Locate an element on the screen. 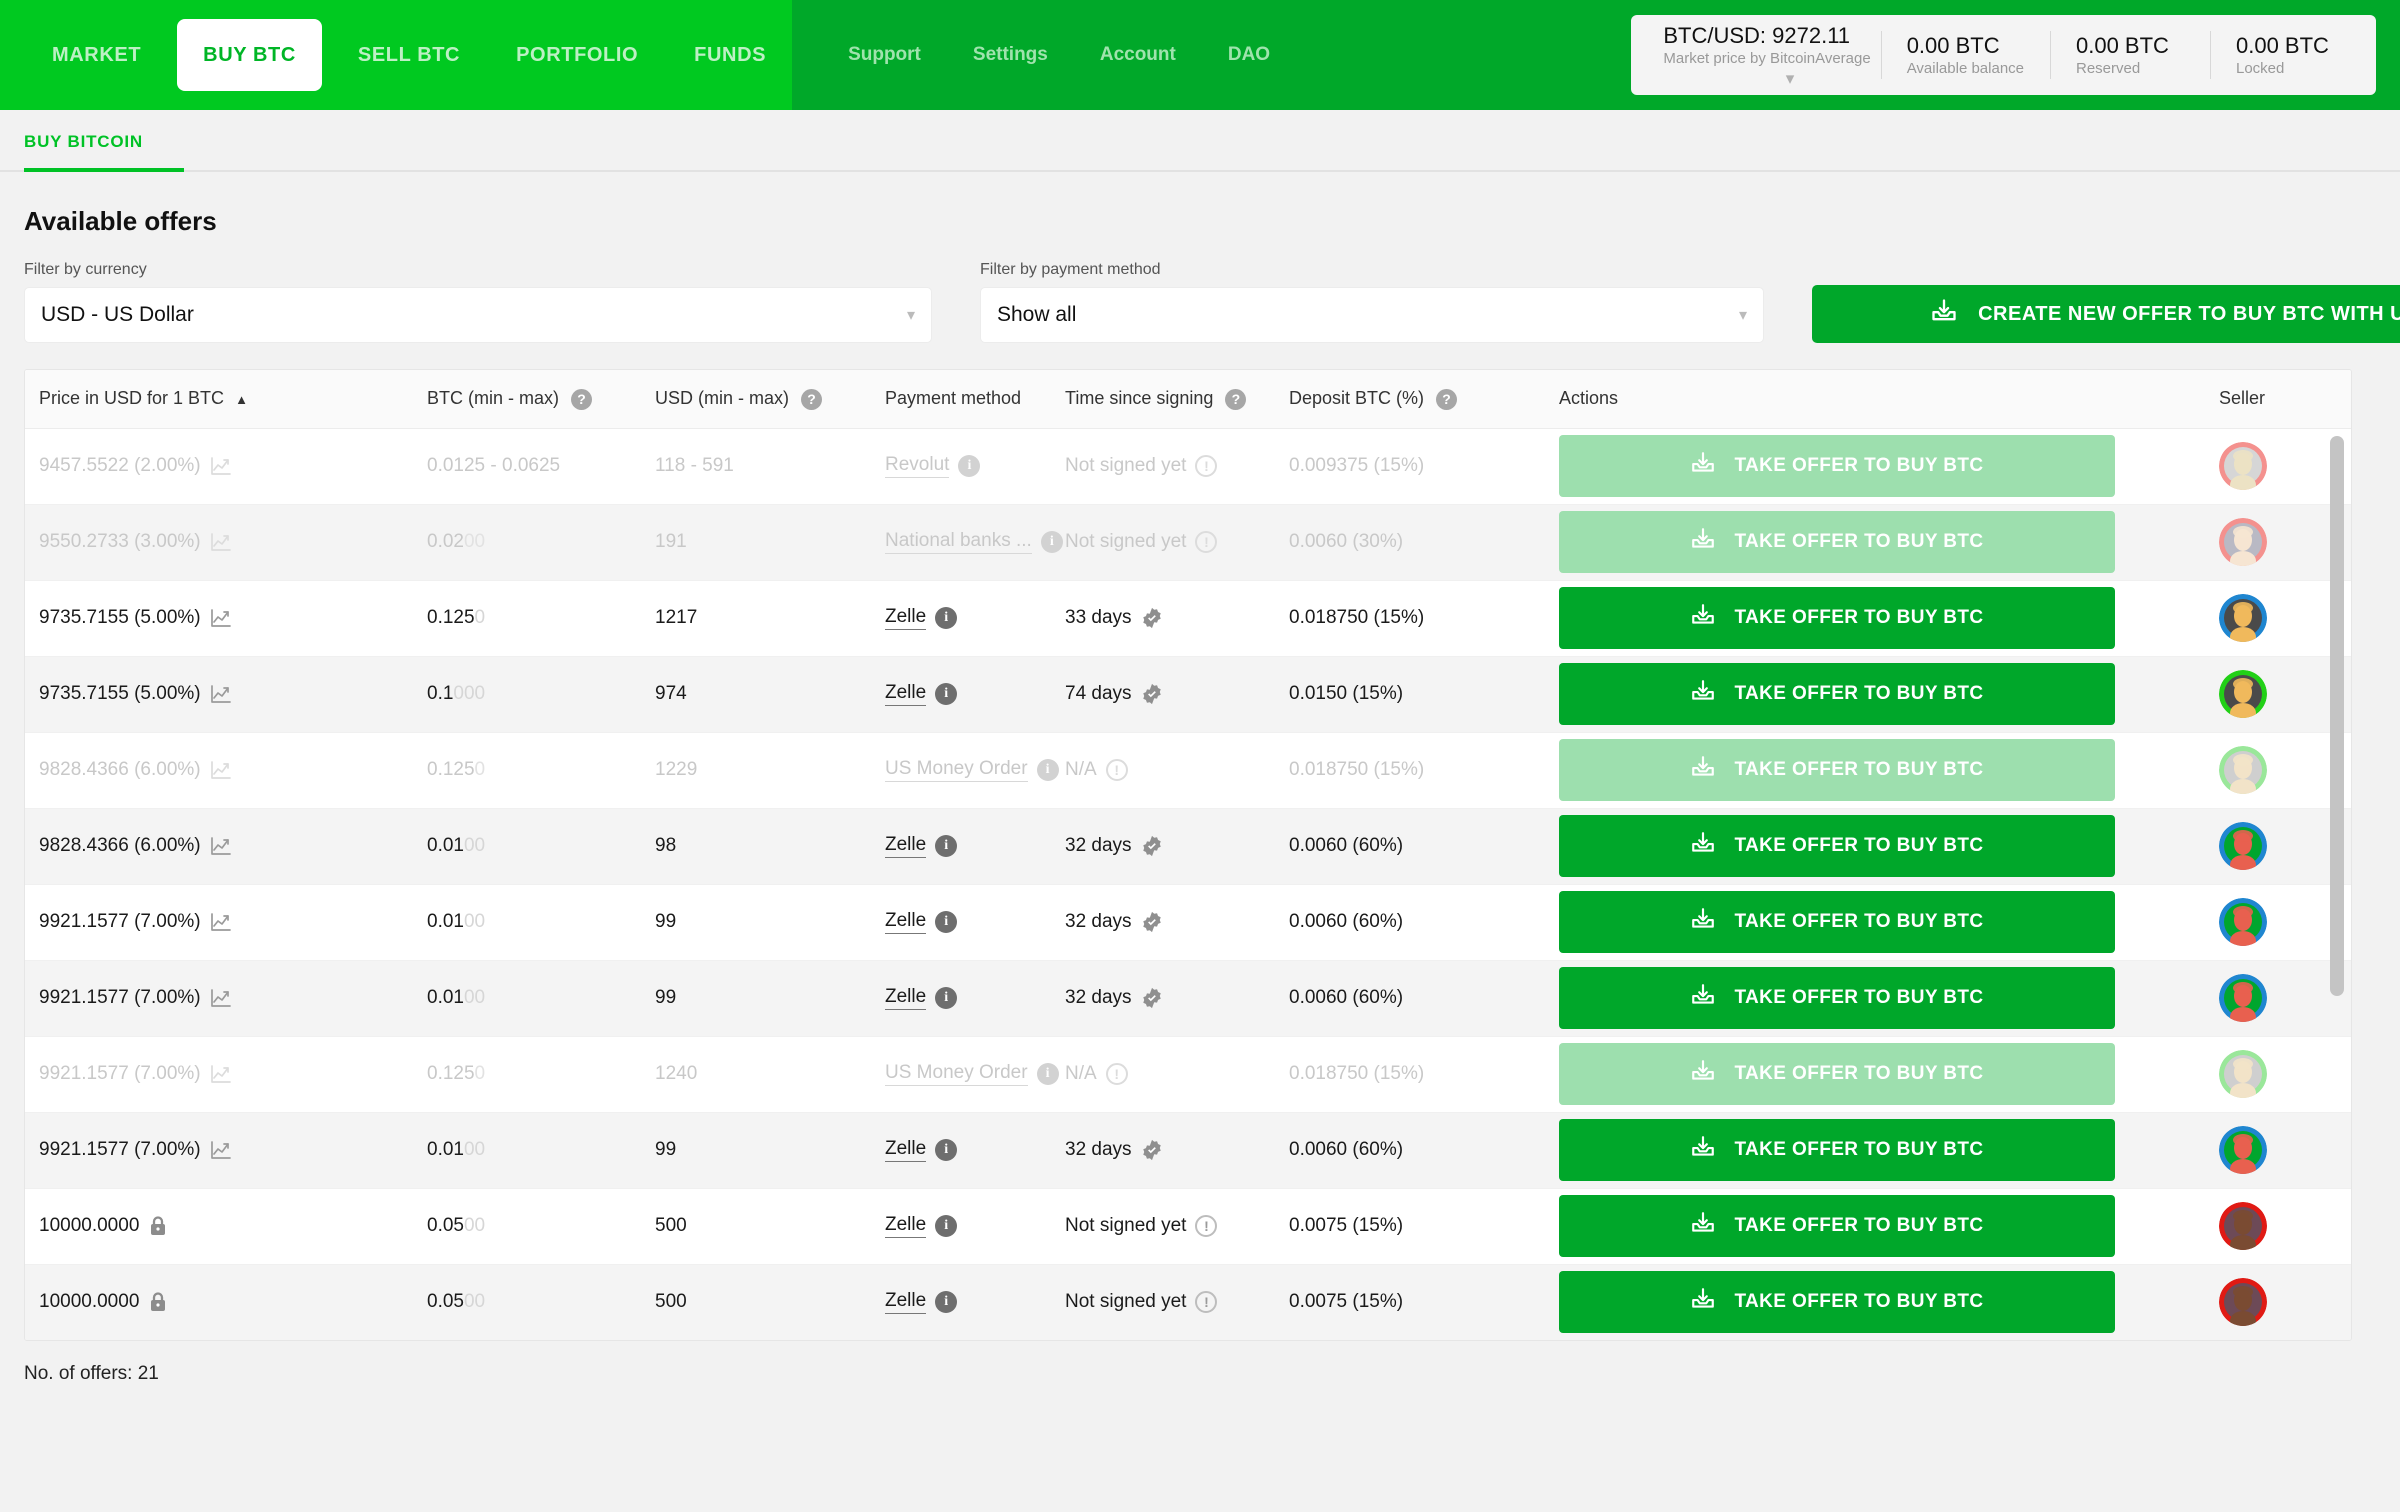  header-payment-method: Payment method is located at coordinates (961, 399).